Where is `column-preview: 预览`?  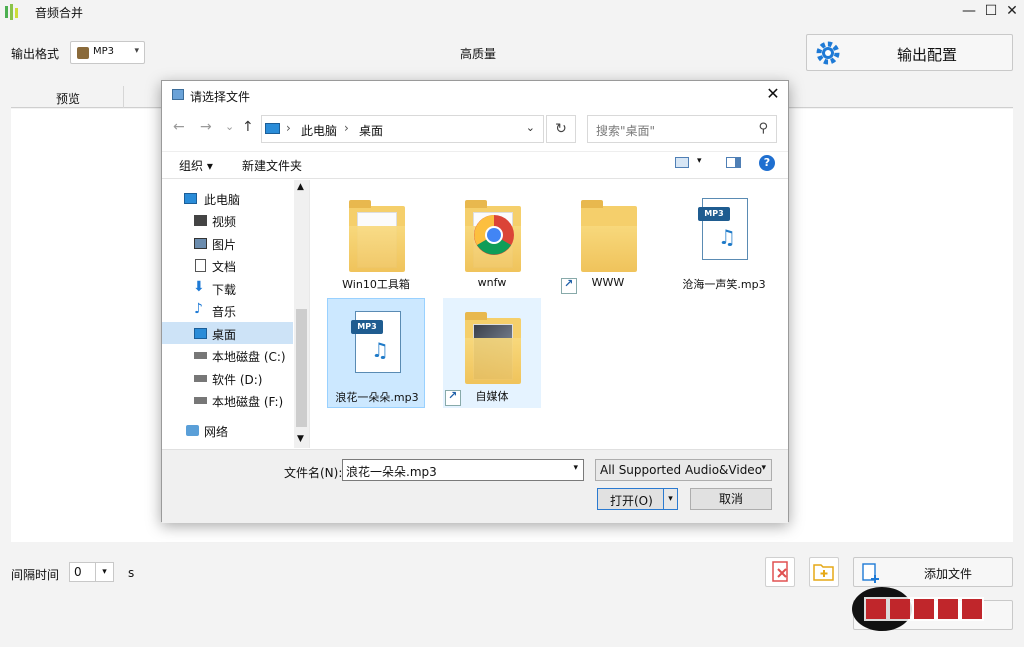 column-preview: 预览 is located at coordinates (68, 98).